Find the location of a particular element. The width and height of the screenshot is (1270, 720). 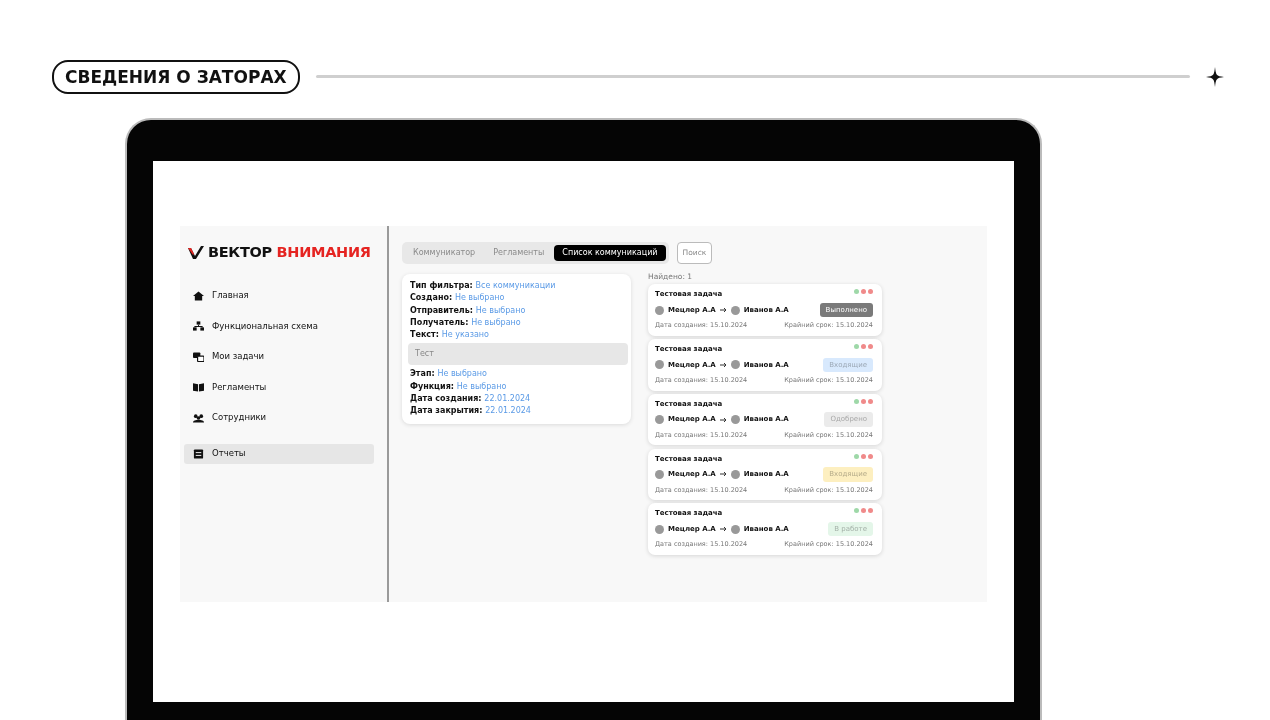

report-icon is located at coordinates (198, 453).